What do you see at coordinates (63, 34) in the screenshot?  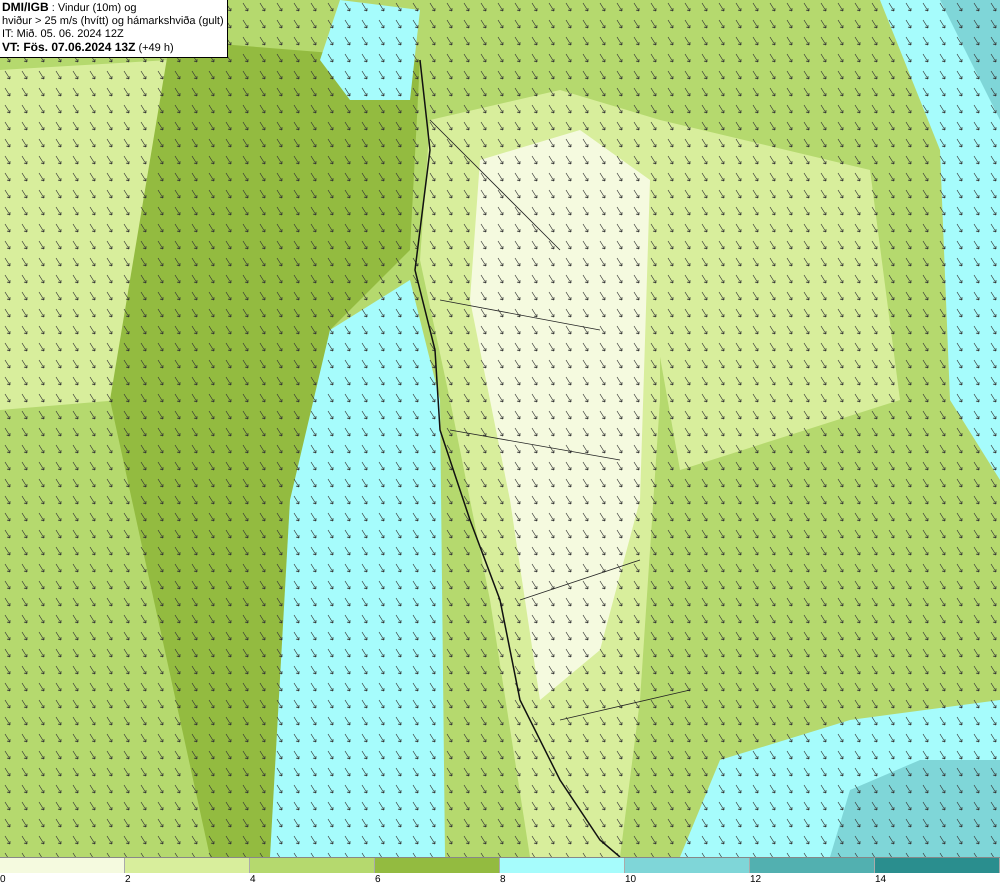 I see `info-text: IT: Mið. 05. 06. 2024 12Z` at bounding box center [63, 34].